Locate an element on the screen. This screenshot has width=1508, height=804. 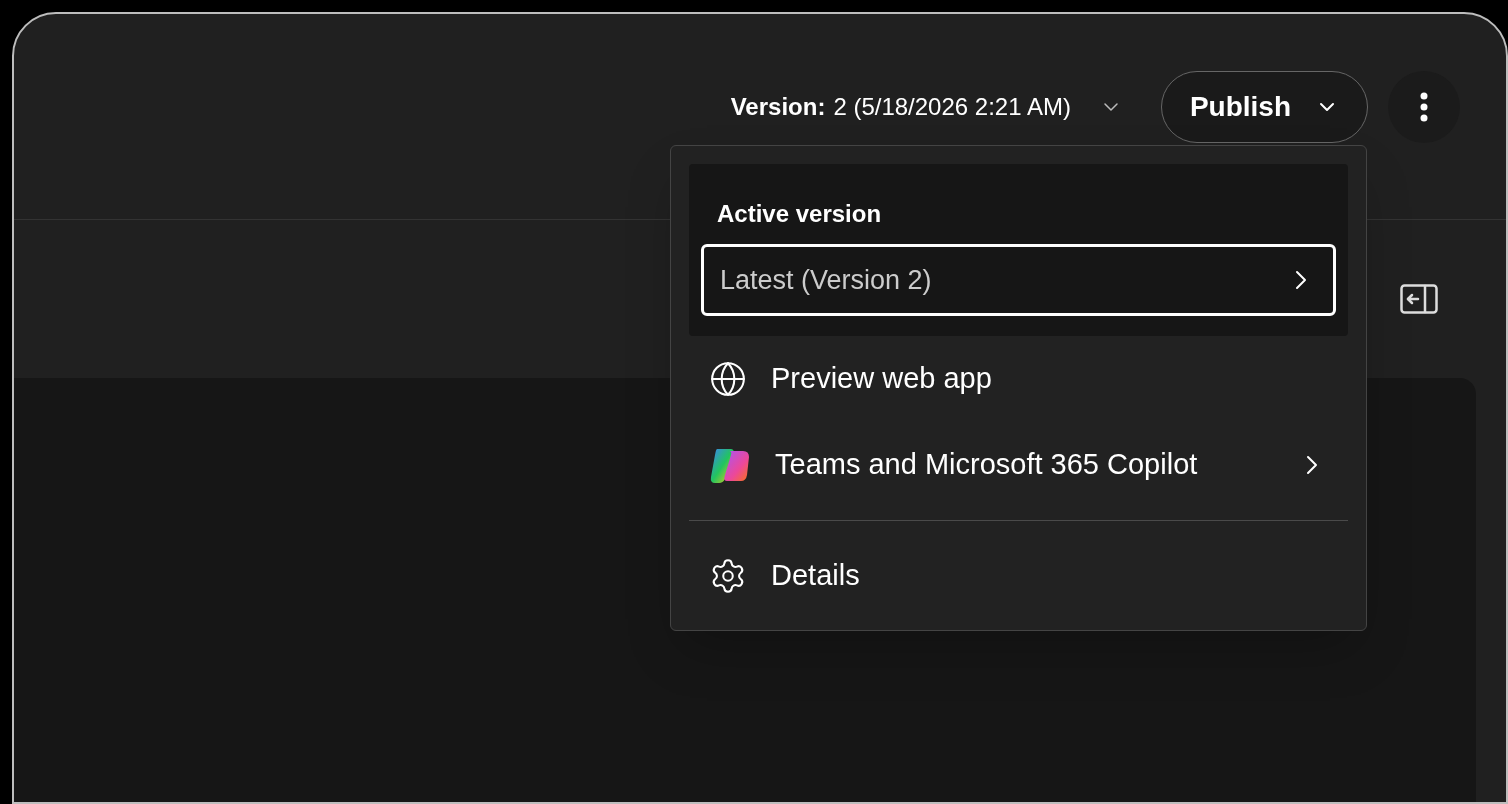
section-title: Active version is located at coordinates (799, 214).